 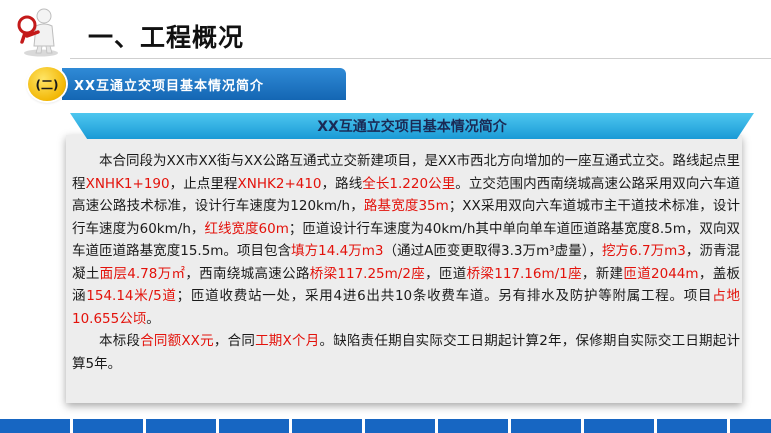 What do you see at coordinates (142, 273) in the screenshot?
I see `highlight-asphalt-surface: 面层4.78万㎡` at bounding box center [142, 273].